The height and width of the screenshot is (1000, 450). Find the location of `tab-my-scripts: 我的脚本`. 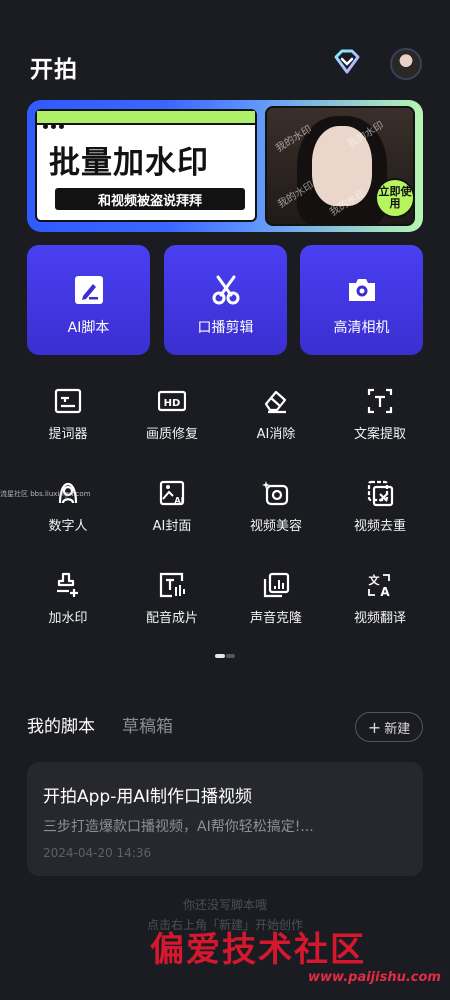

tab-my-scripts: 我的脚本 is located at coordinates (61, 724).